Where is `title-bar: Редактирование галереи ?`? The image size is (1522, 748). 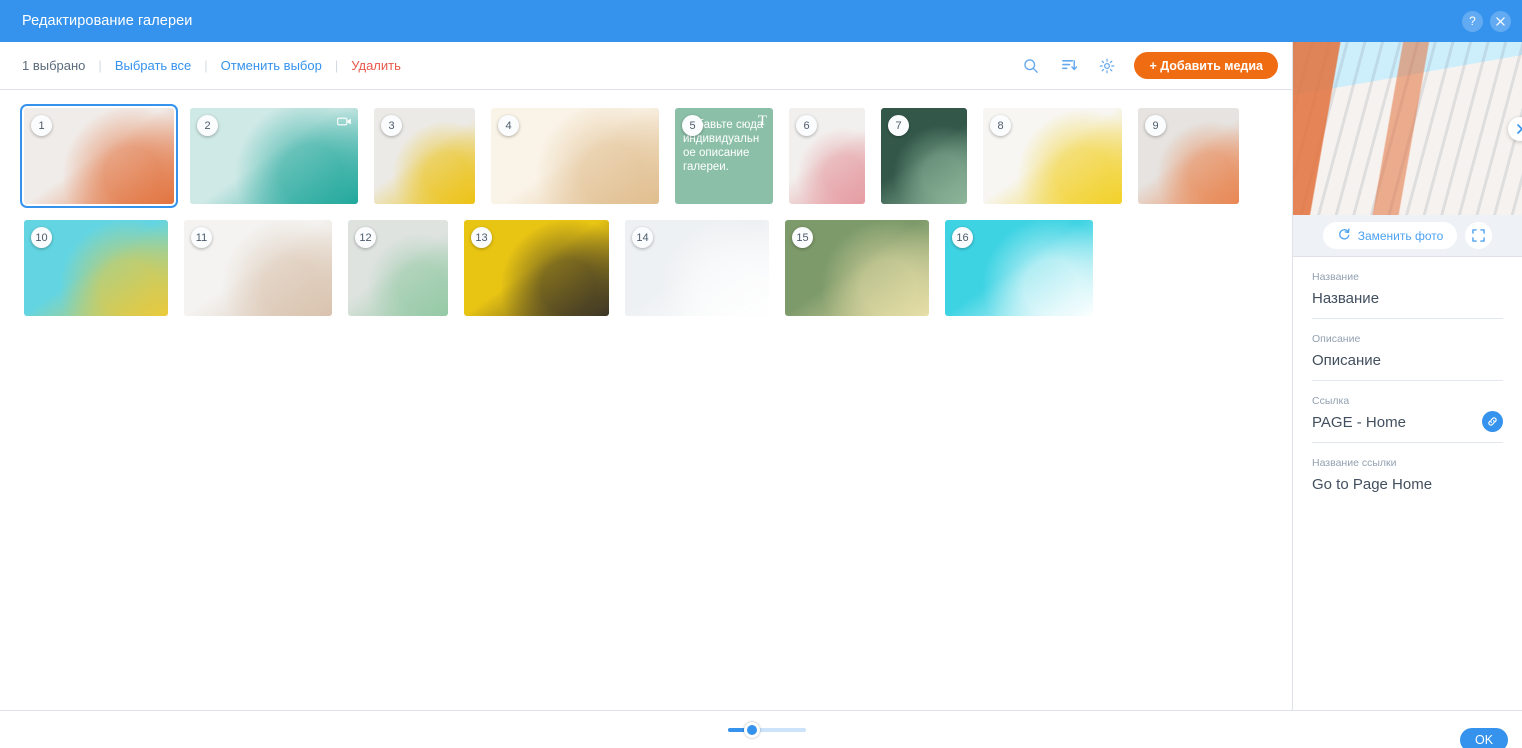
title-bar: Редактирование галереи ? is located at coordinates (761, 21).